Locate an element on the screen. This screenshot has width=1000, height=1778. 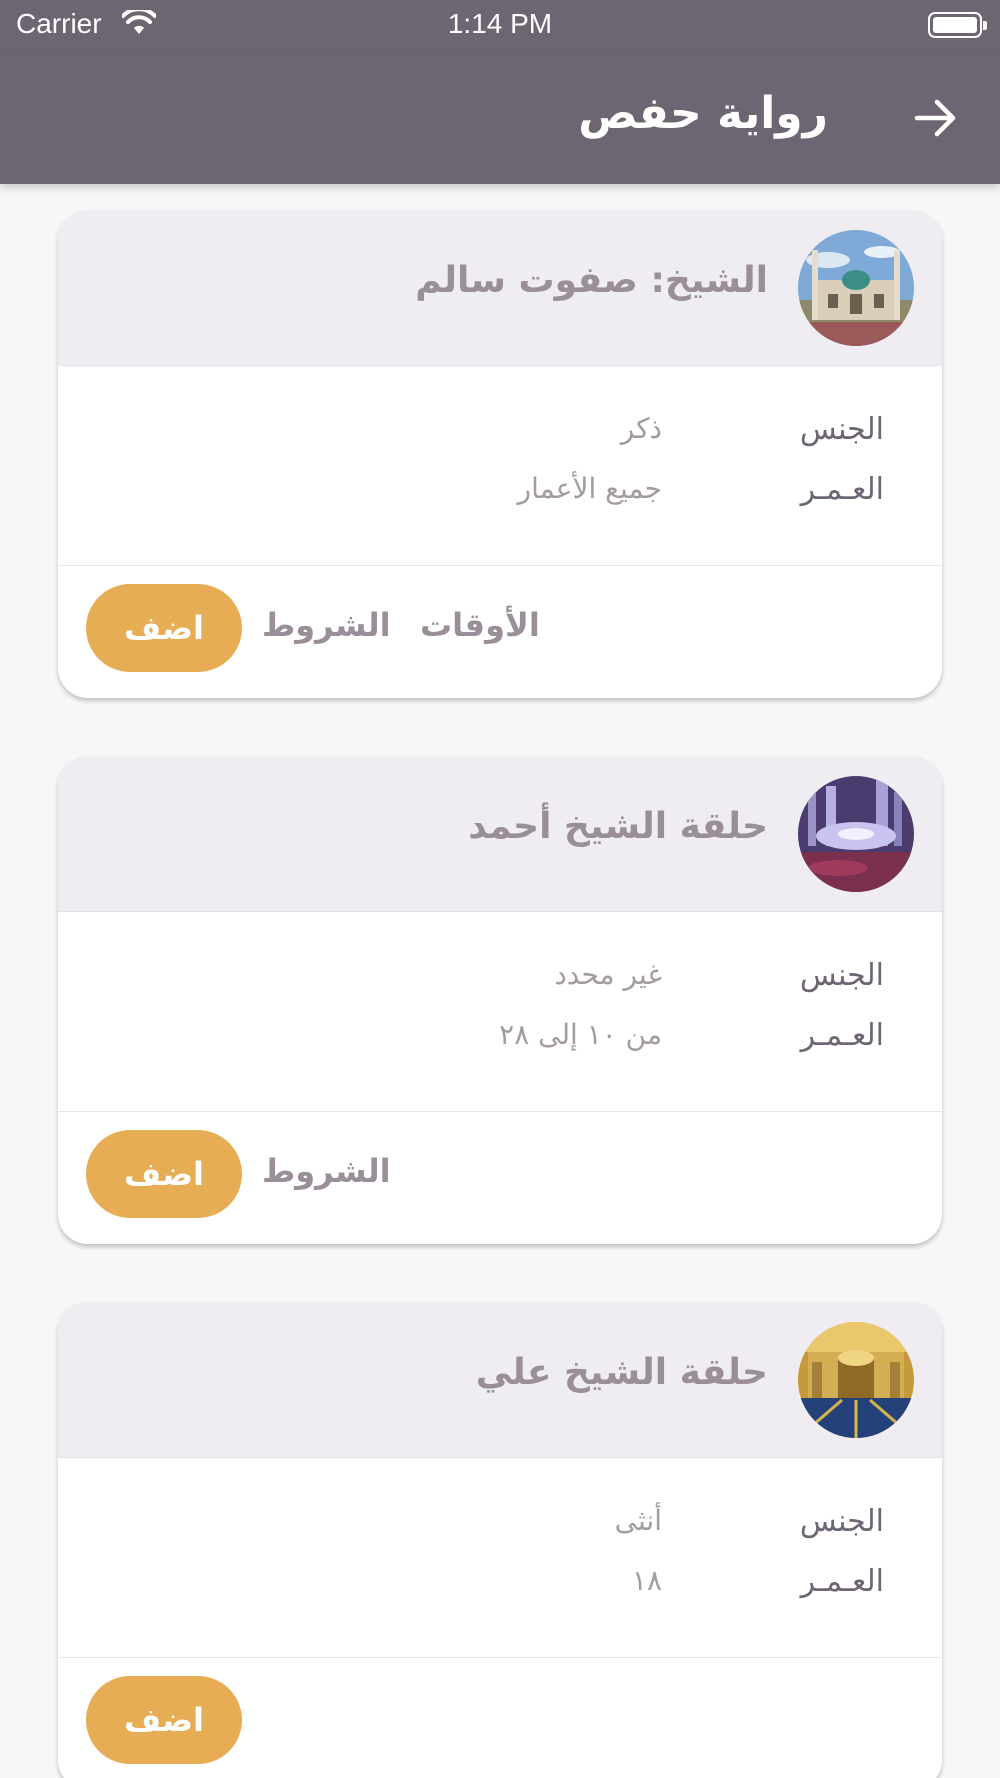
gender-row: الجنس غير محدد is located at coordinates (500, 983).